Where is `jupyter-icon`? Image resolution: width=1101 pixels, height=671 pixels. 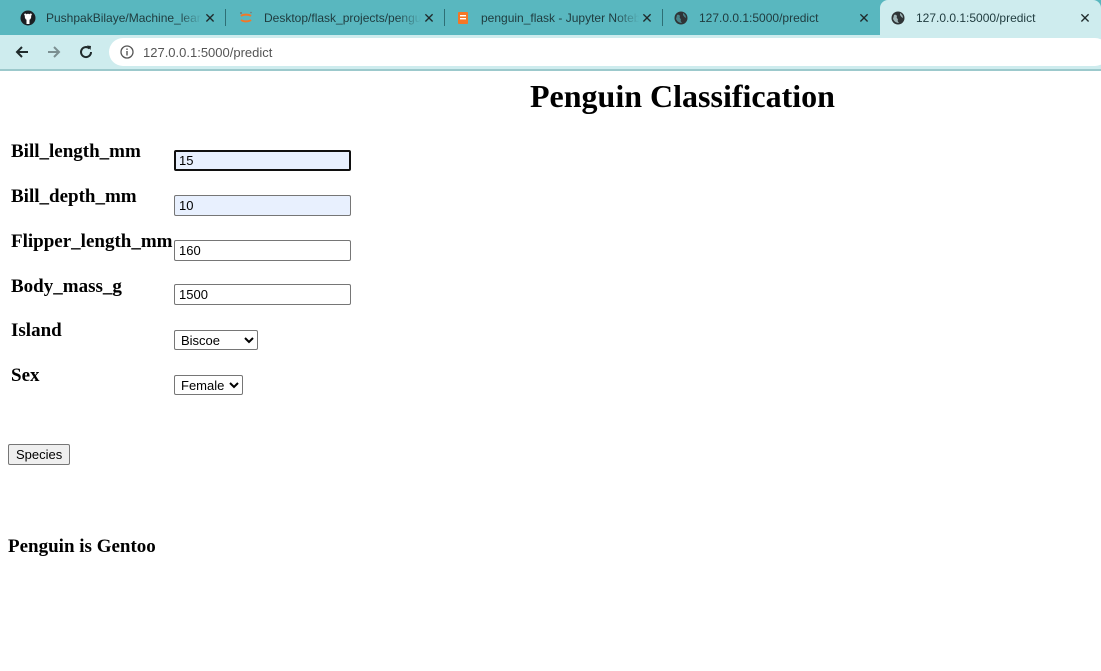 jupyter-icon is located at coordinates (246, 18).